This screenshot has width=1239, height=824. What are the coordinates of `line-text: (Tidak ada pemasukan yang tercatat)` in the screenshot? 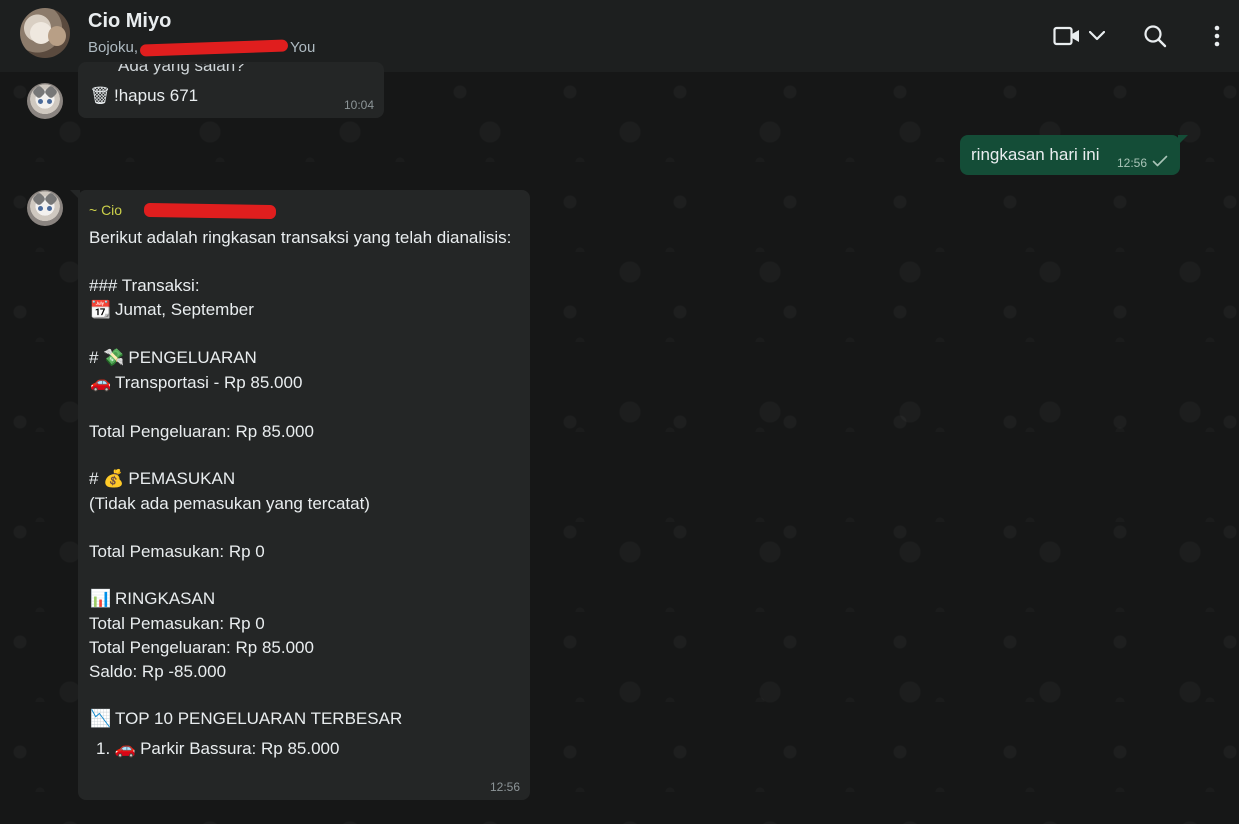 It's located at (229, 503).